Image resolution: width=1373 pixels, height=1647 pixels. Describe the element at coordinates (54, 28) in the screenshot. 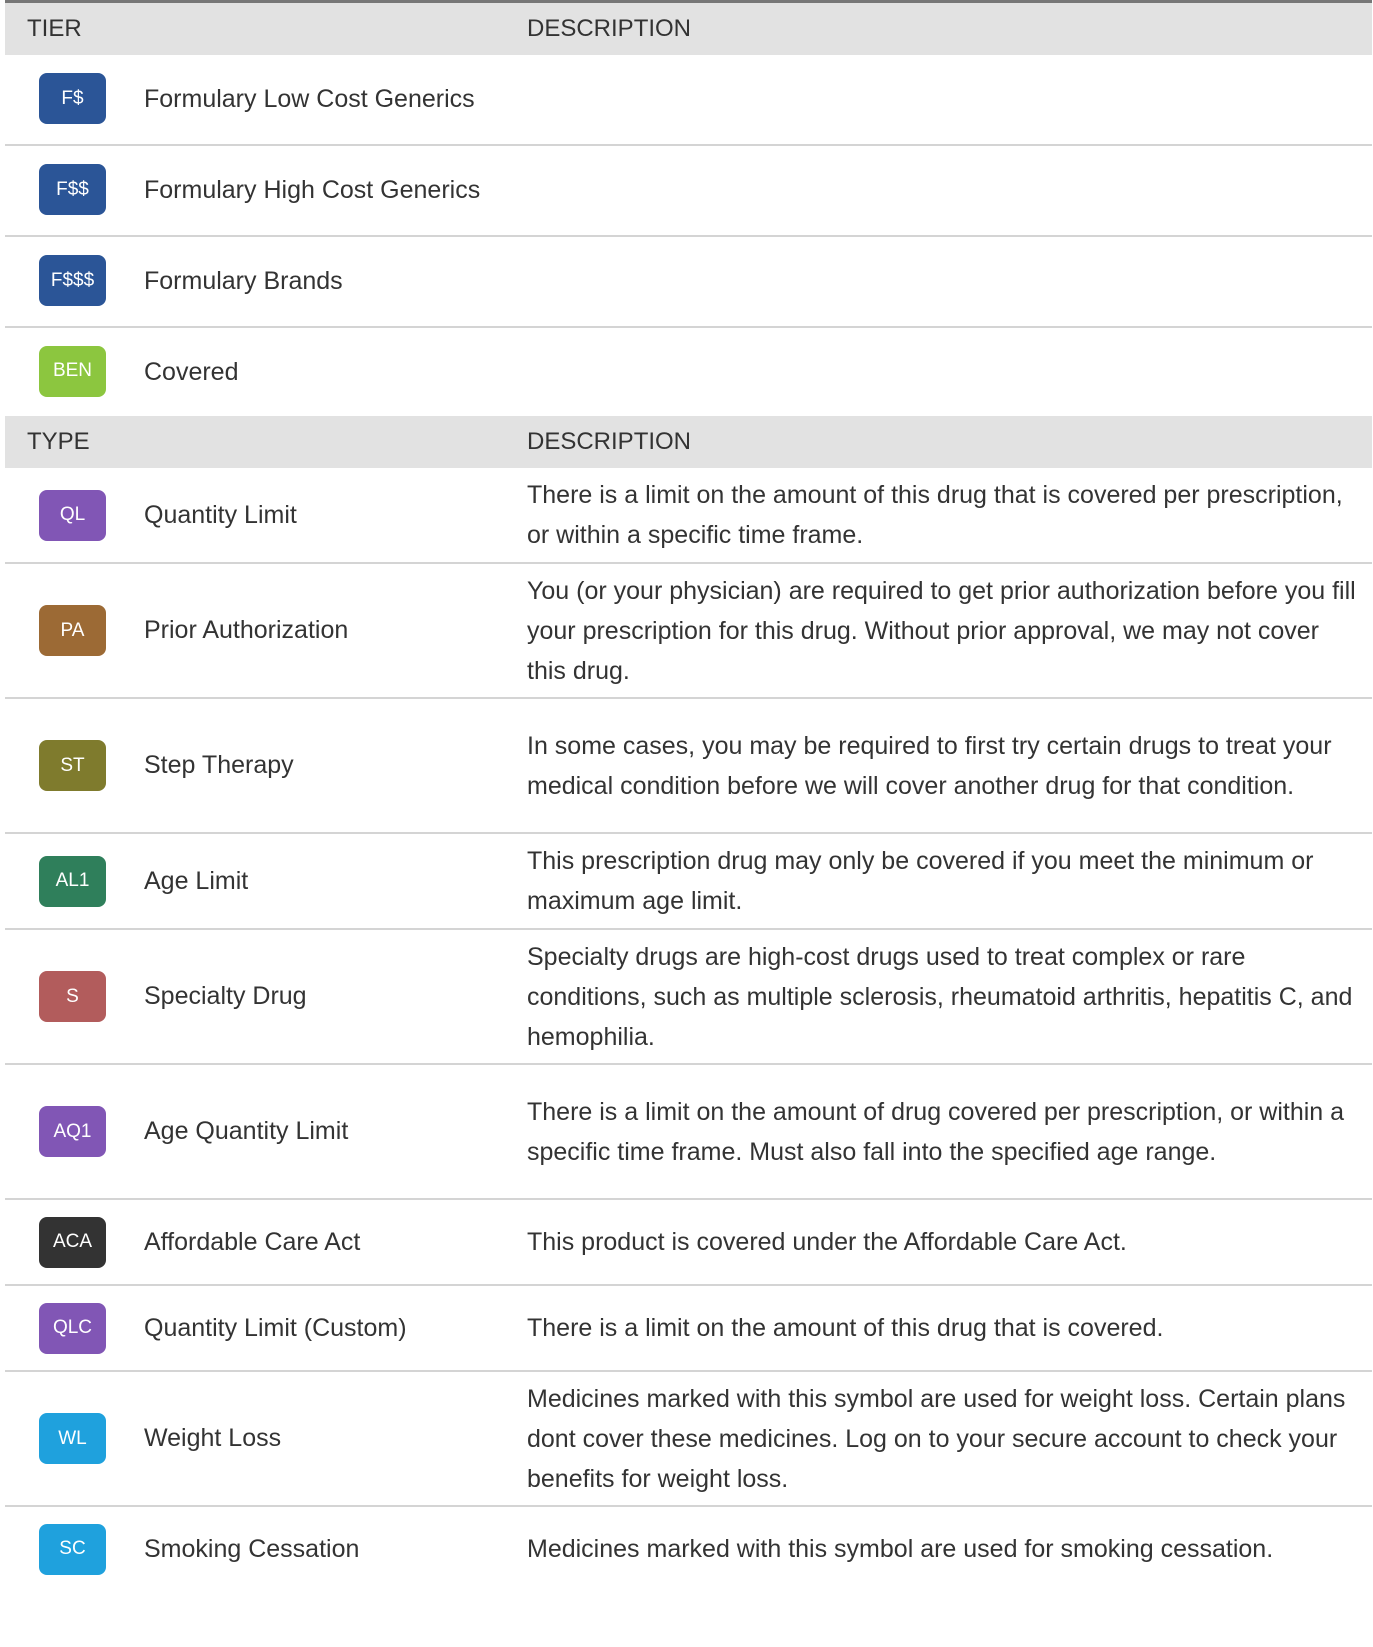

I see `tier-header-label: TIER` at that location.